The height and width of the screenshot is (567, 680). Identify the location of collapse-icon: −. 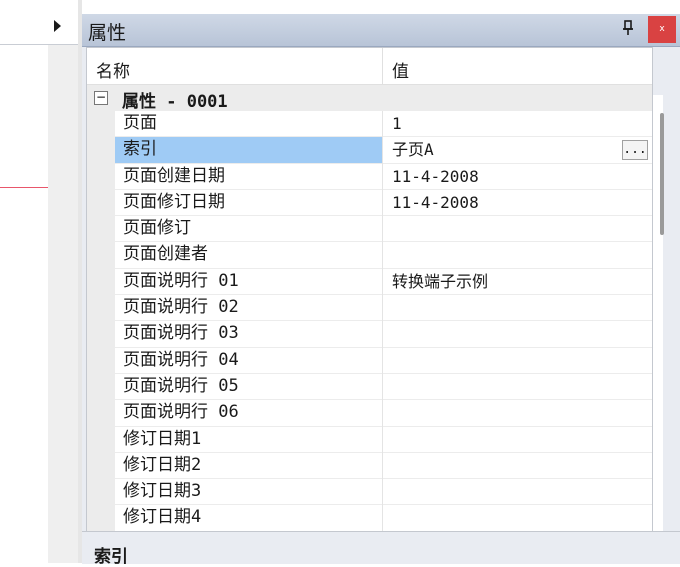
(101, 98).